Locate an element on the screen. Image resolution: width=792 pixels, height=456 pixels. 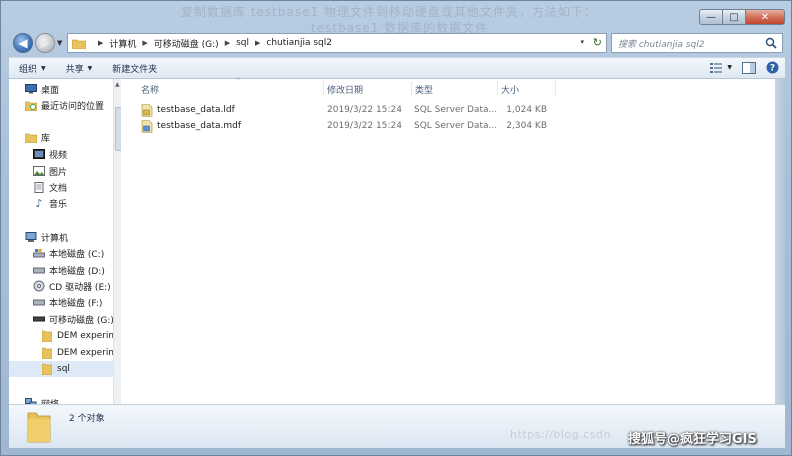
chevron-down-icon: ▼ is located at coordinates (729, 67).